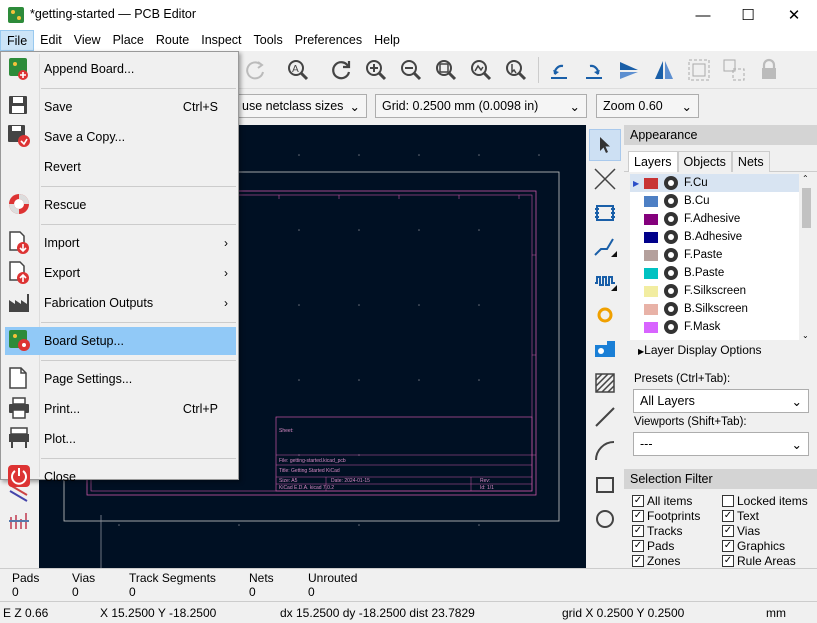 The image size is (817, 623). What do you see at coordinates (376, 70) in the screenshot?
I see `zoom-in-icon` at bounding box center [376, 70].